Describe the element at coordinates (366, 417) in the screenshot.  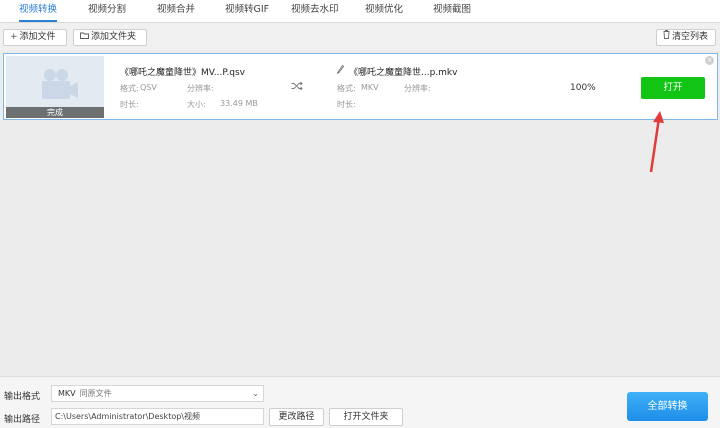
I see `open-folder-button: 打开文件夹` at that location.